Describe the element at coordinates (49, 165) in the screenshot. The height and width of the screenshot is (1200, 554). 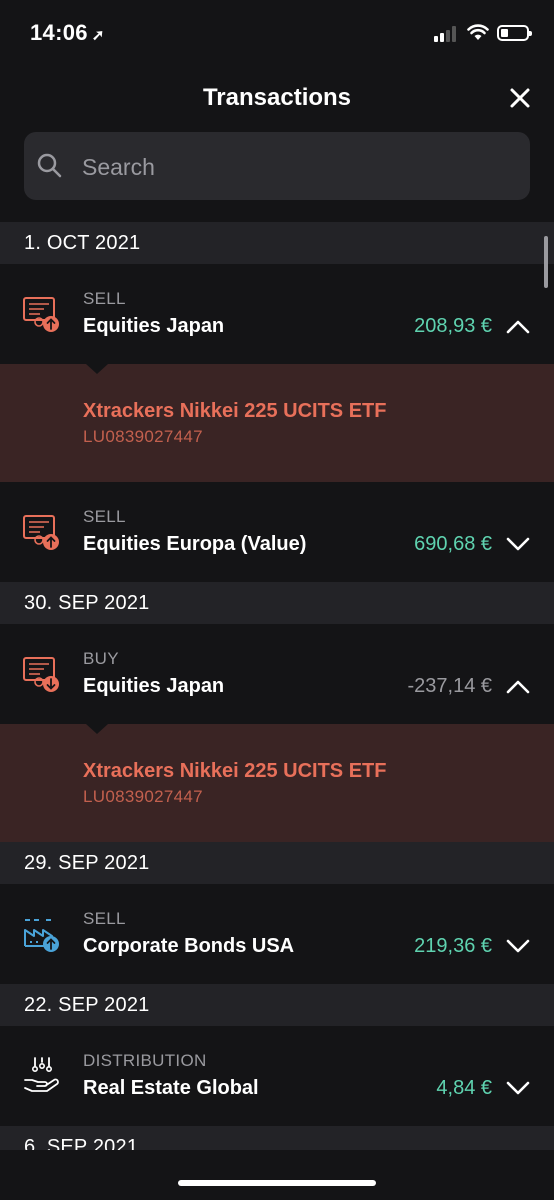
I see `search-icon` at that location.